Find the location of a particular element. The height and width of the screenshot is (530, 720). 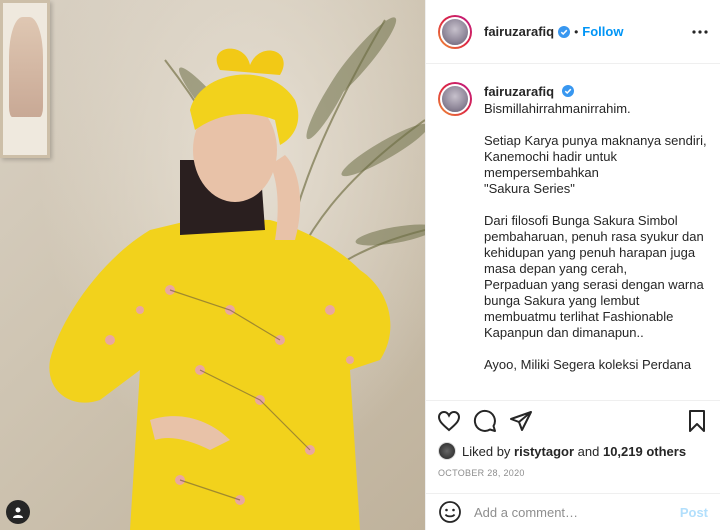

liker-username: ristytagor is located at coordinates (544, 451).